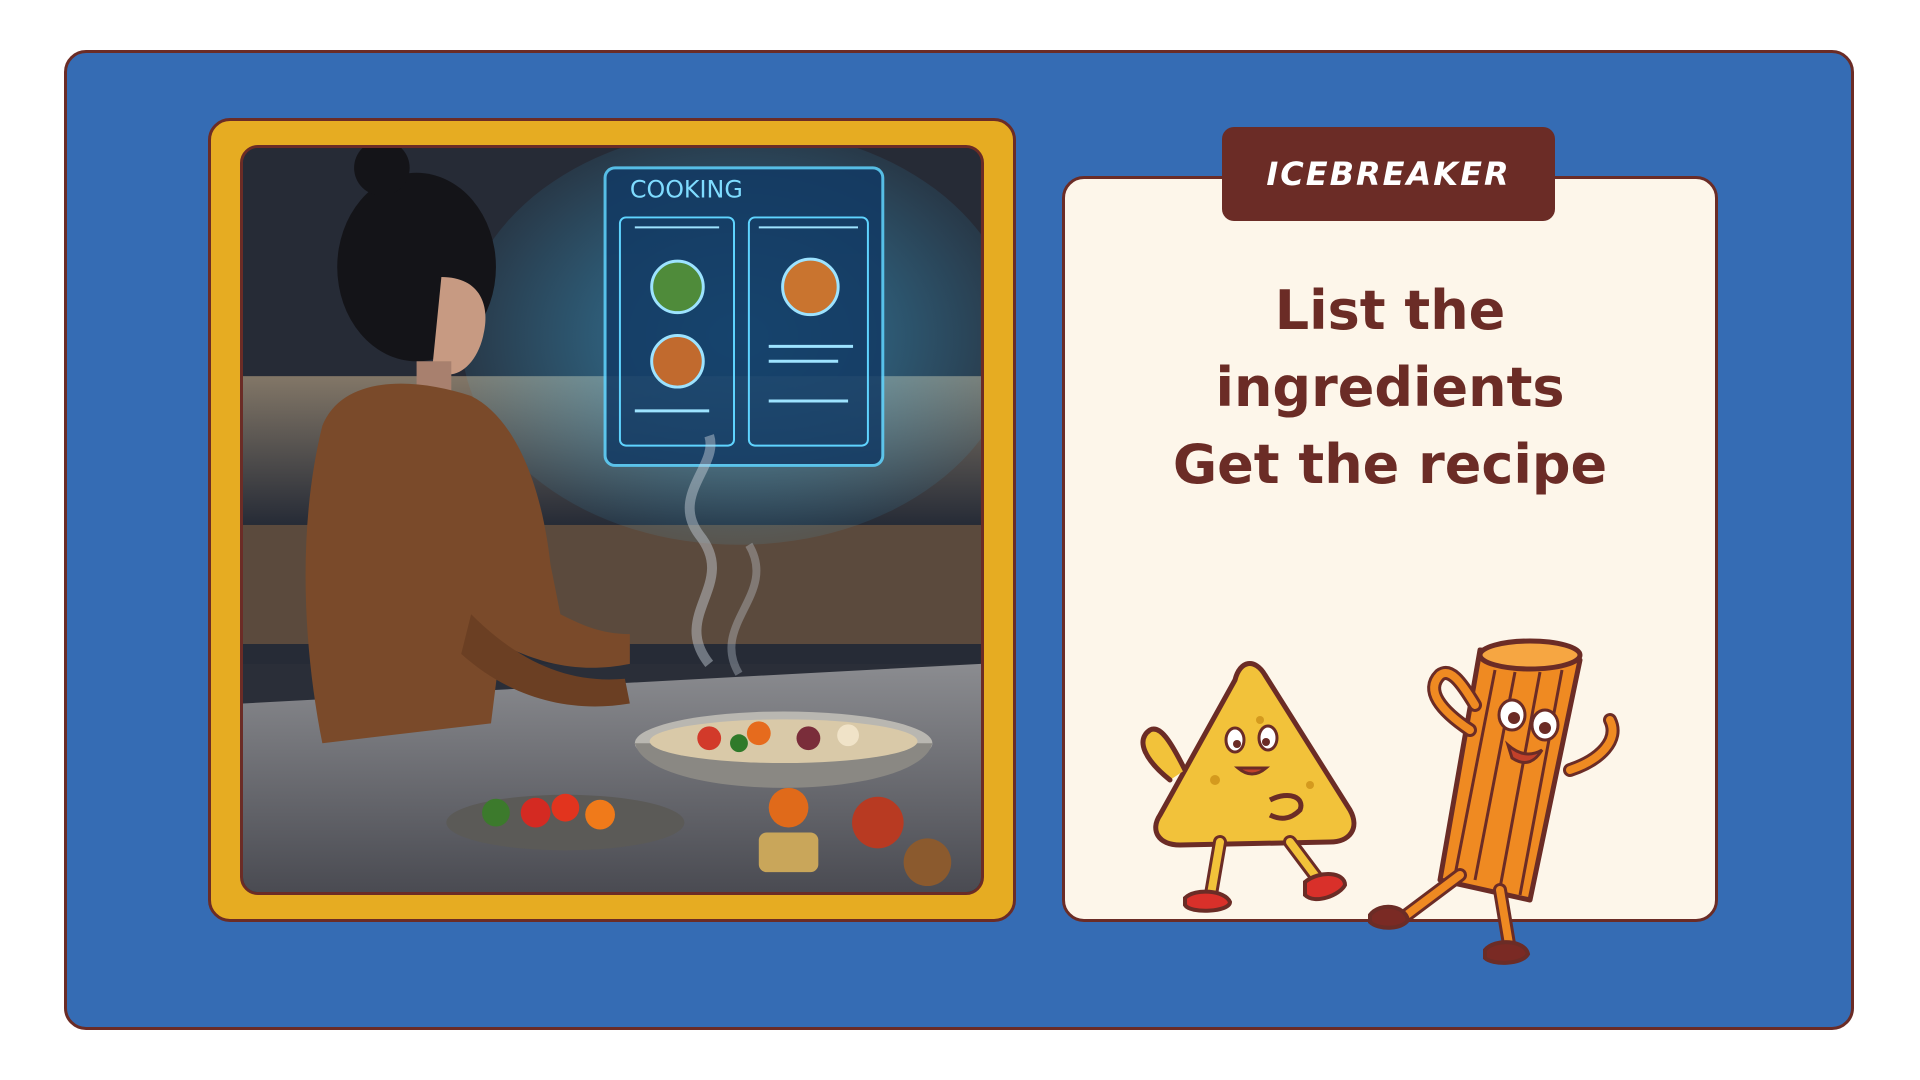 Image resolution: width=1920 pixels, height=1080 pixels. What do you see at coordinates (1388, 174) in the screenshot?
I see `icebreaker-tag: ICEBREAKER` at bounding box center [1388, 174].